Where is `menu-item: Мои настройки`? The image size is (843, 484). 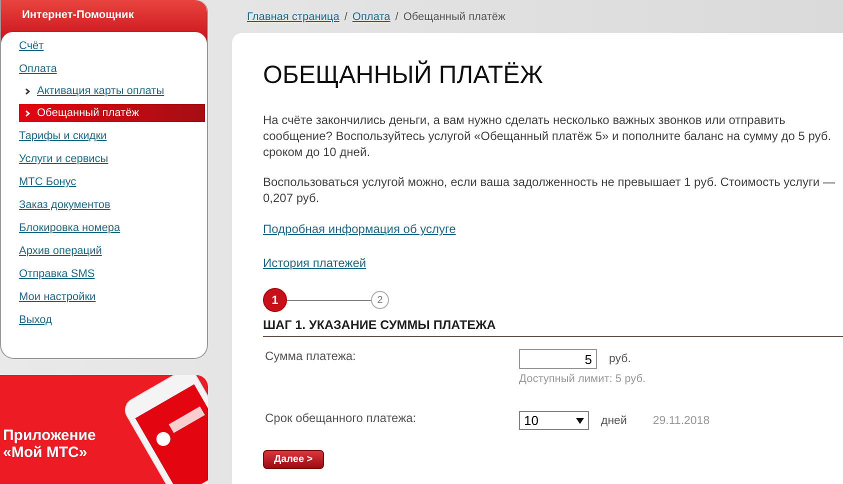 menu-item: Мои настройки is located at coordinates (57, 297).